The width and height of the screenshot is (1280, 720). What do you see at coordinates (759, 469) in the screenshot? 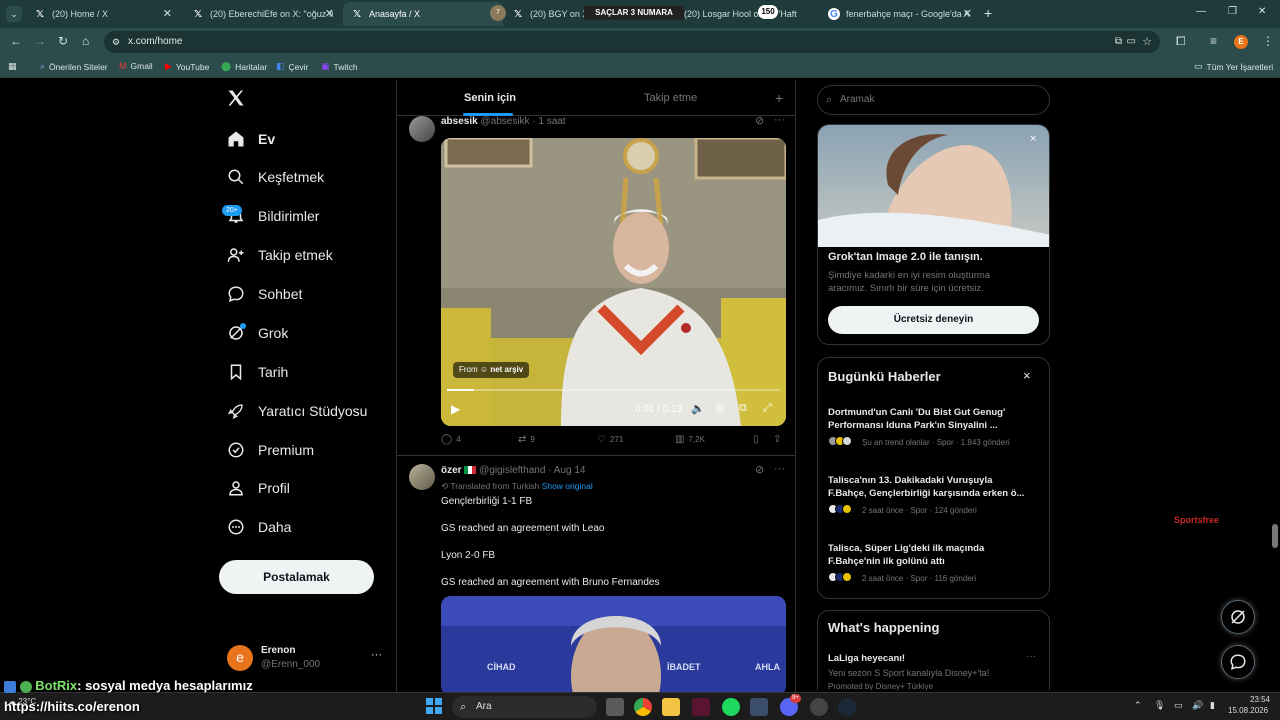
I see `grok-icon: ⊘` at bounding box center [759, 469].